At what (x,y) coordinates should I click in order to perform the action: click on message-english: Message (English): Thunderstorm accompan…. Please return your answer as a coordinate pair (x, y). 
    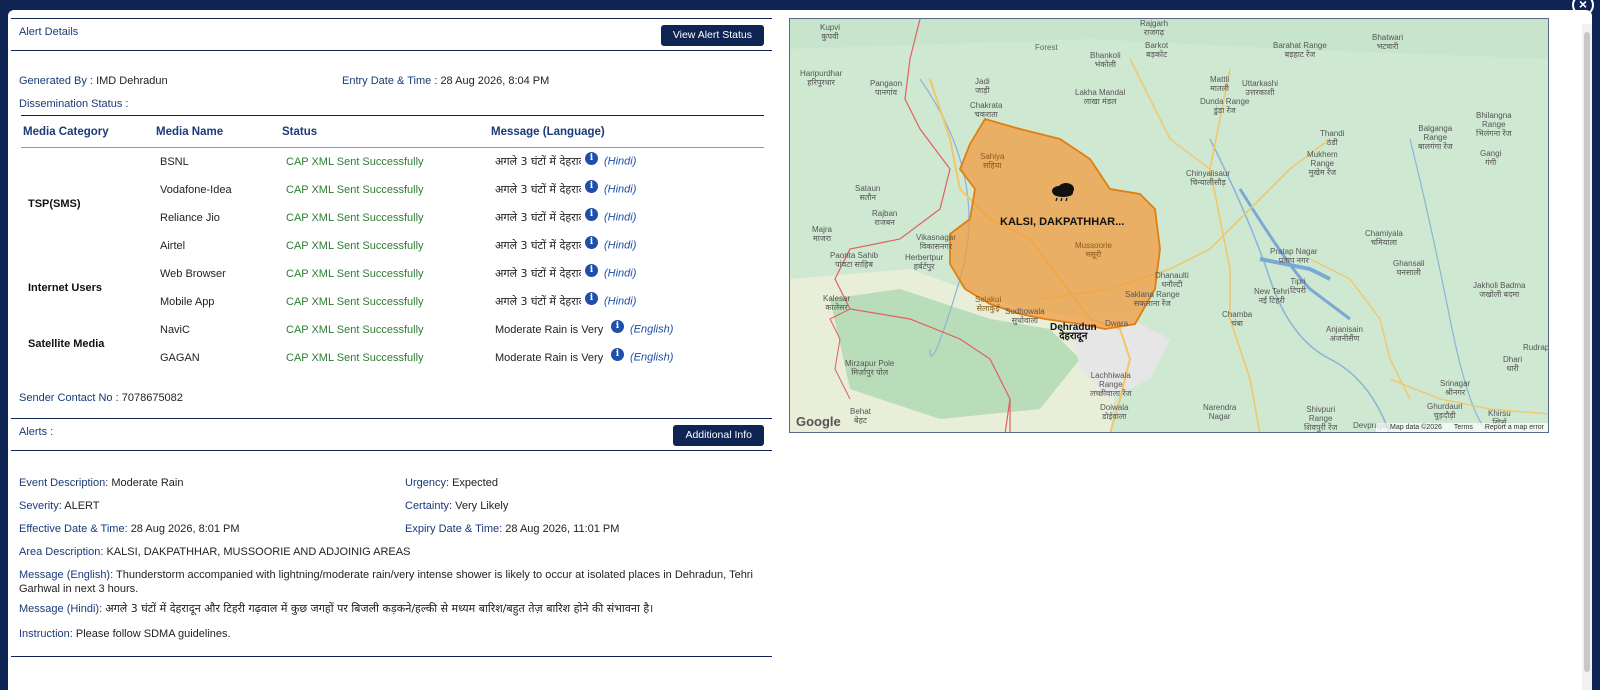
    Looking at the image, I should click on (386, 582).